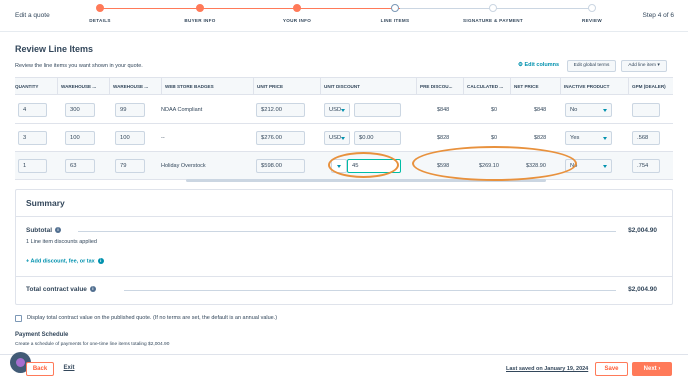  What do you see at coordinates (377, 138) in the screenshot?
I see `unit-discount-input: $0.00` at bounding box center [377, 138].